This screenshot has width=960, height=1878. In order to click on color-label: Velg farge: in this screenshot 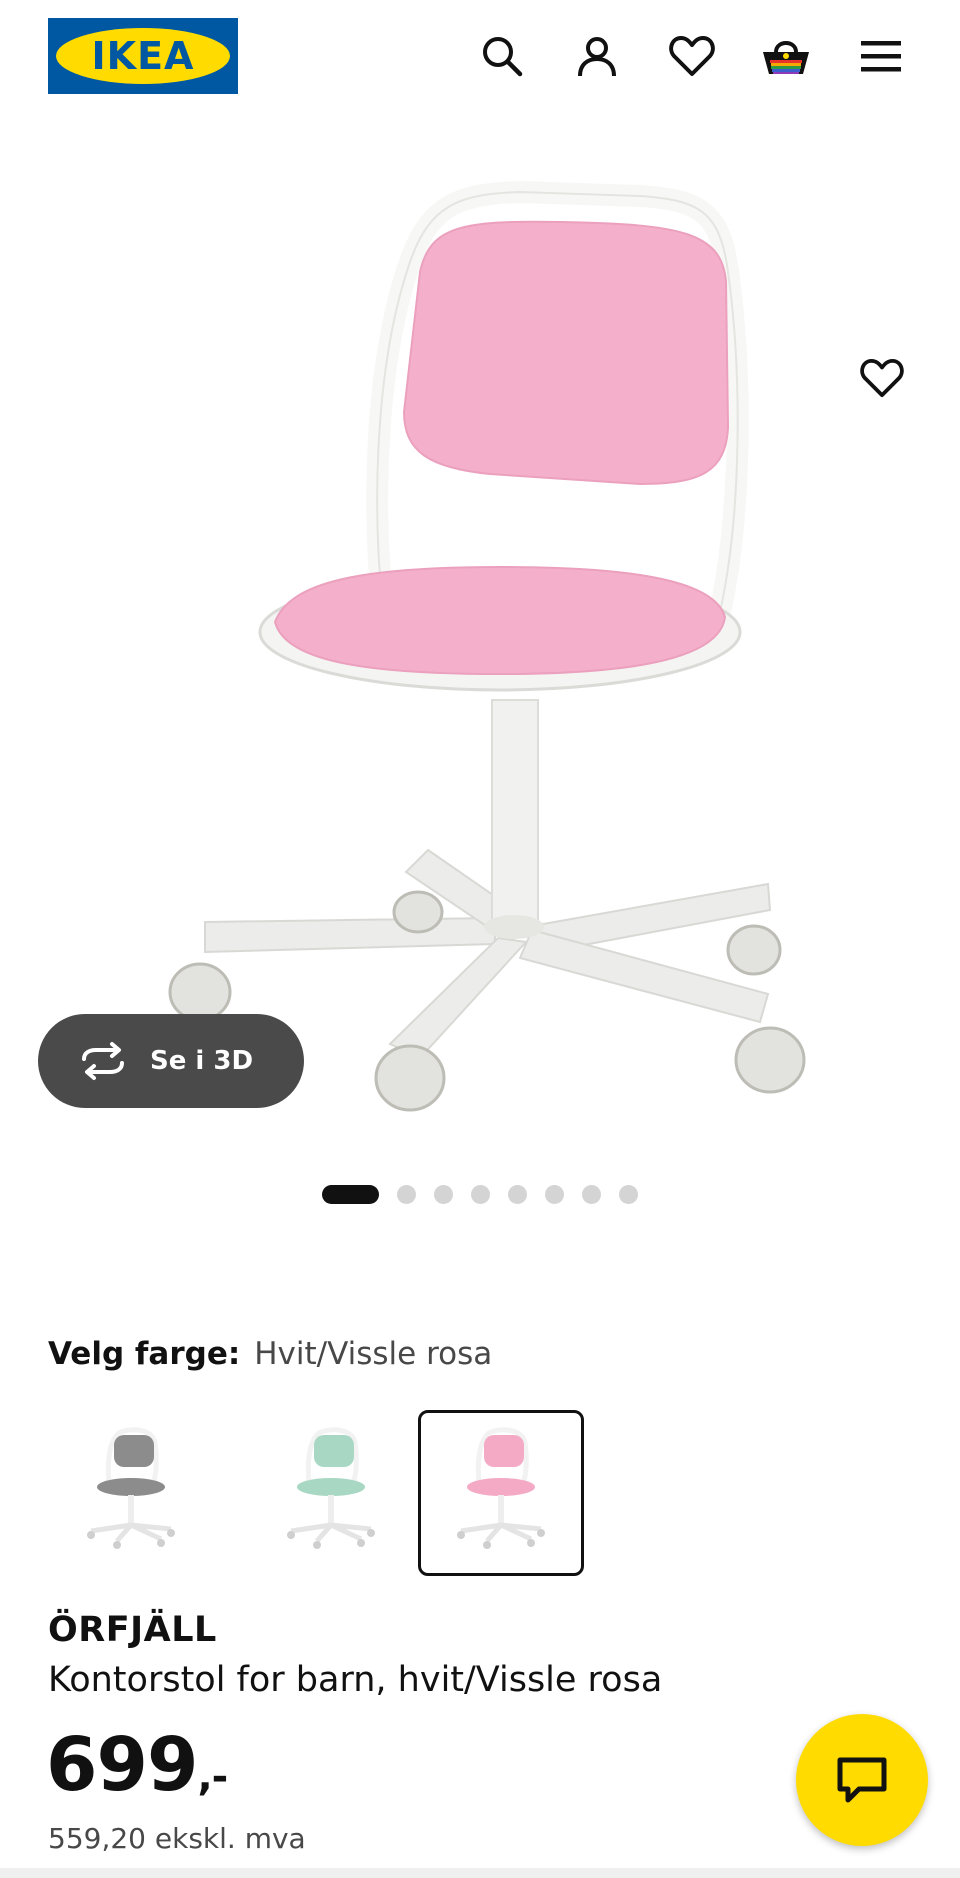, I will do `click(144, 1354)`.